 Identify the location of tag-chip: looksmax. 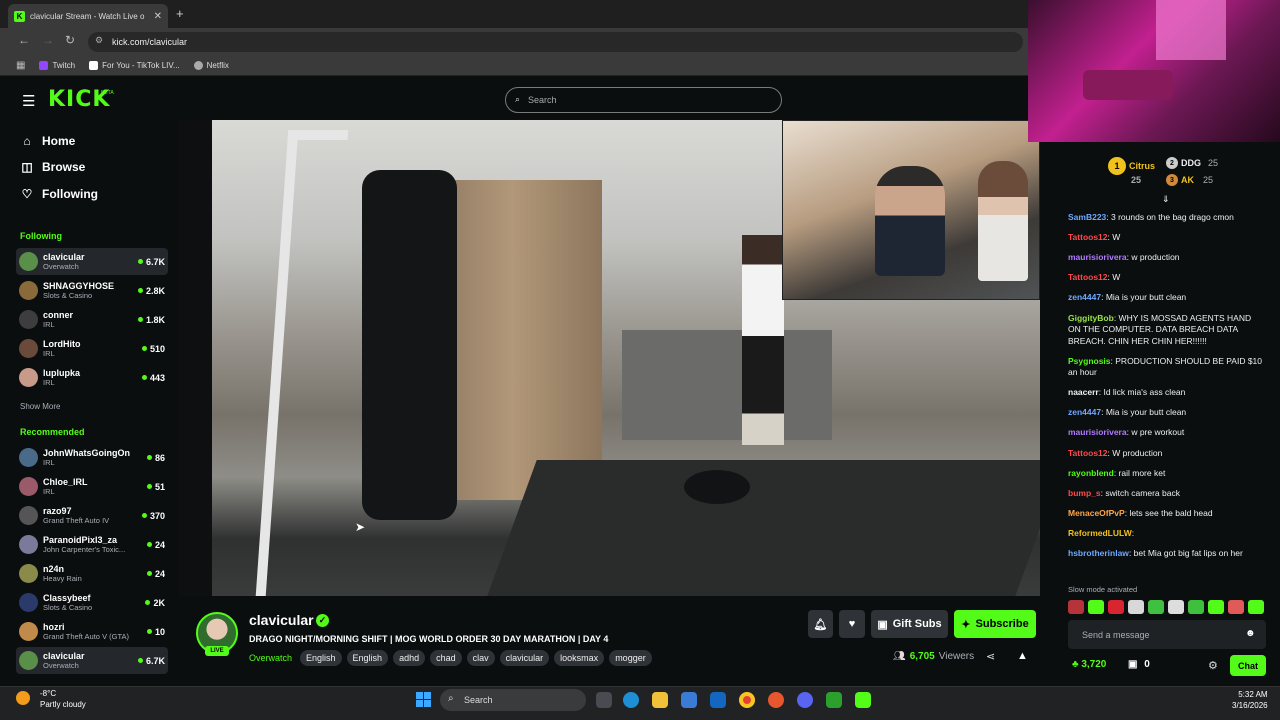
(579, 658).